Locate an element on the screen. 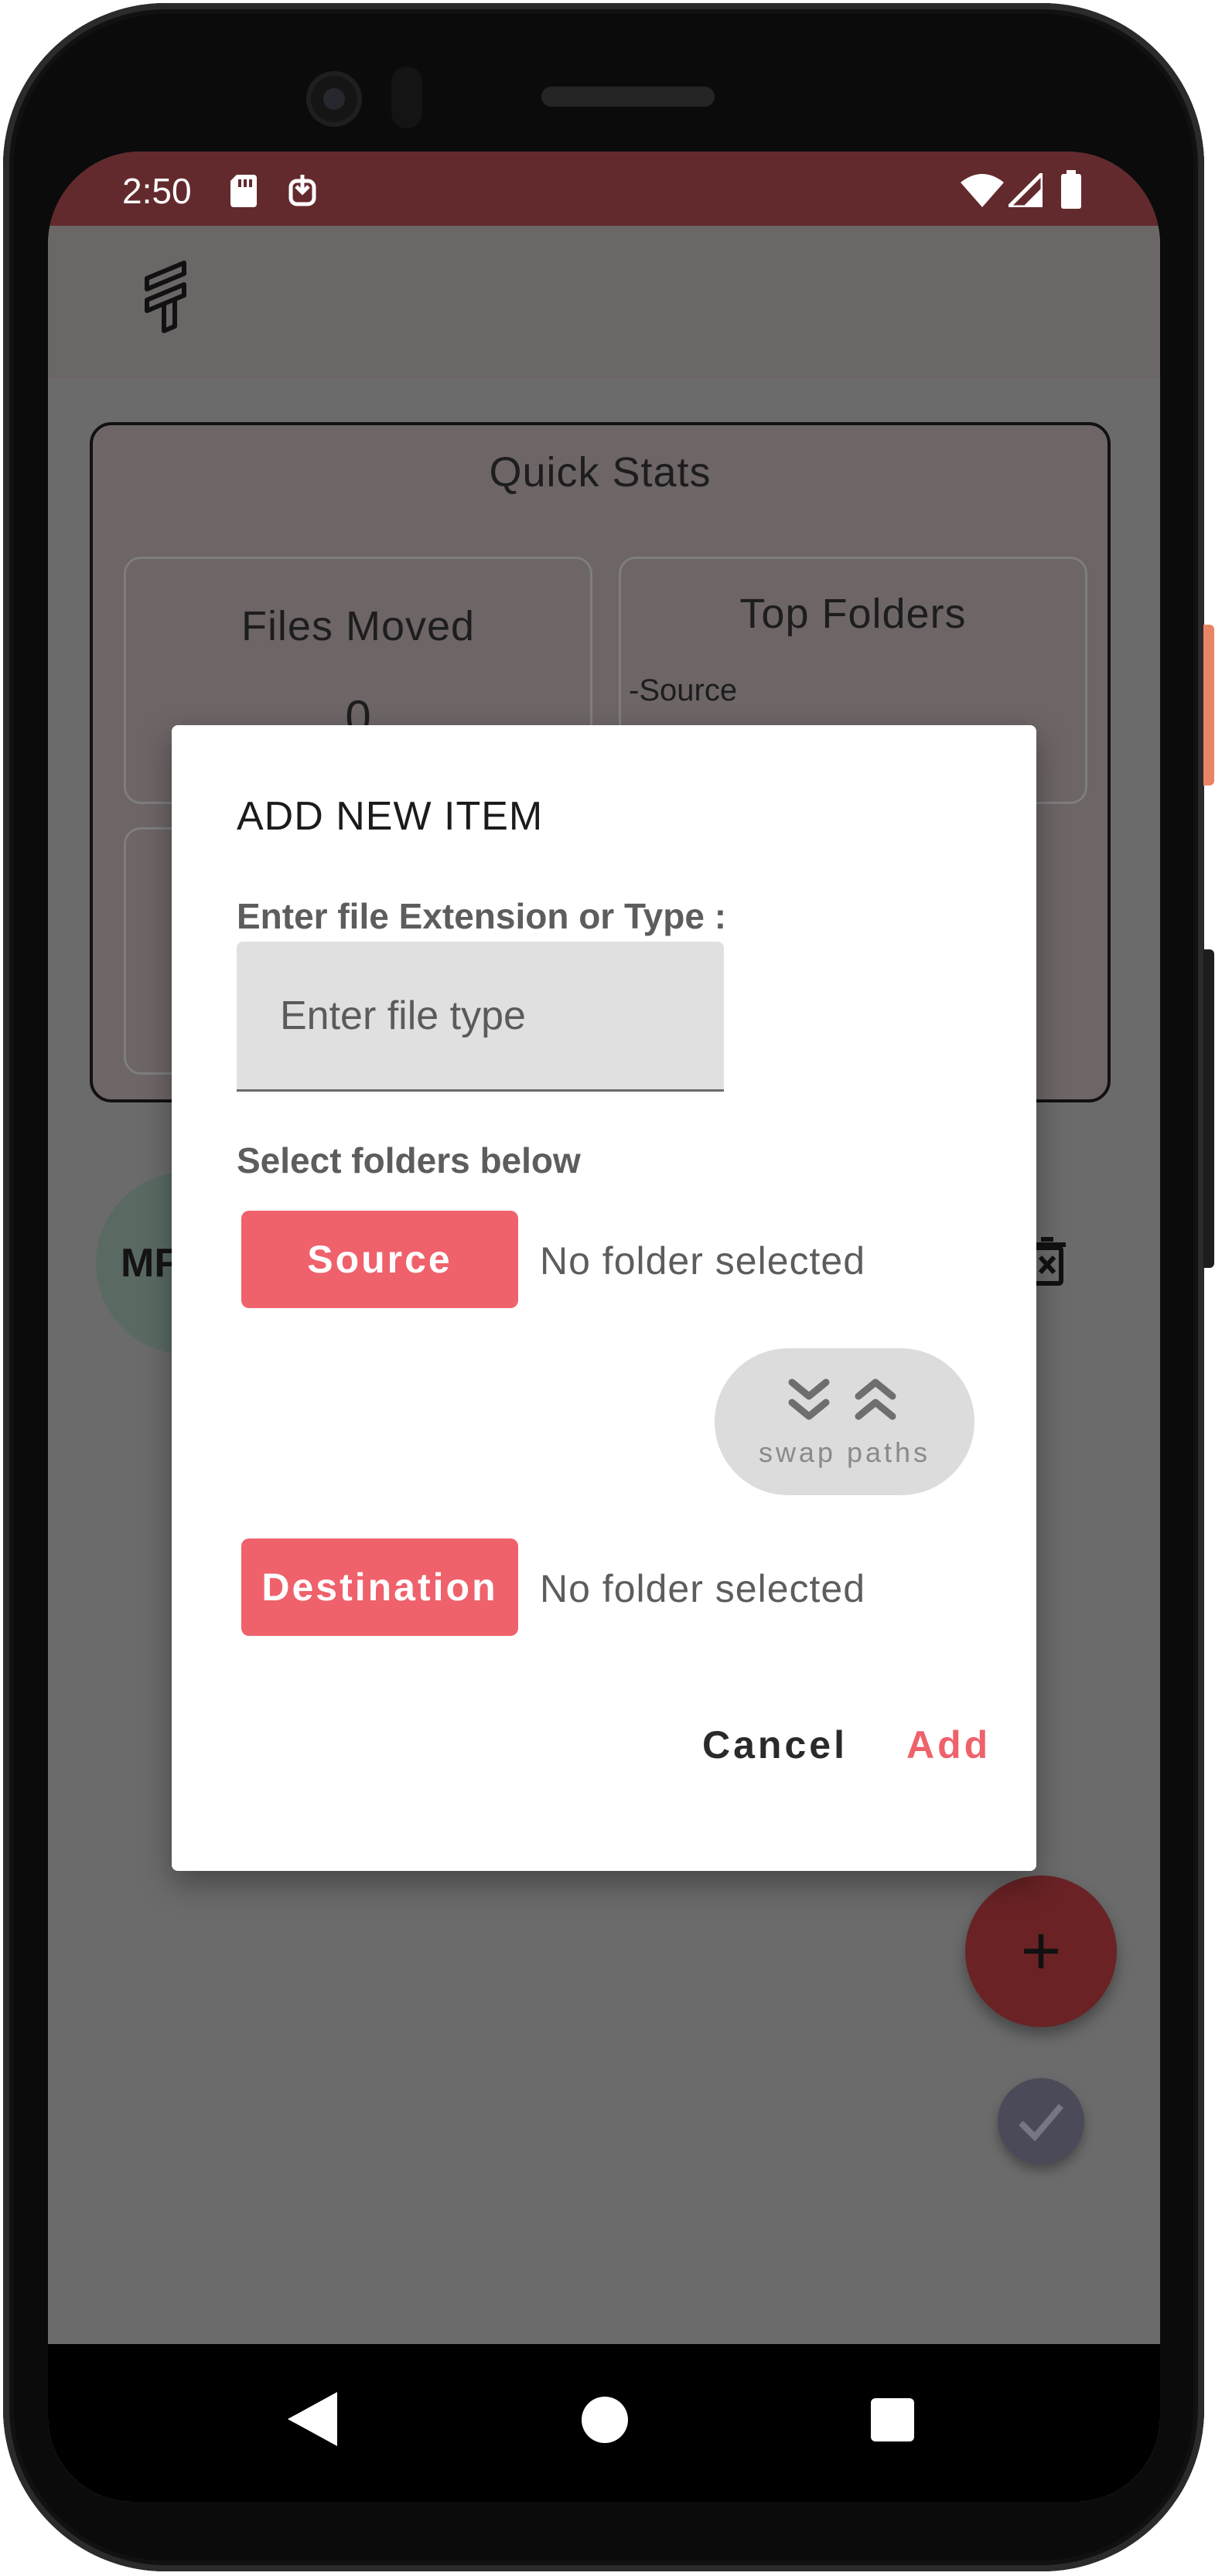  front-camera is located at coordinates (334, 99).